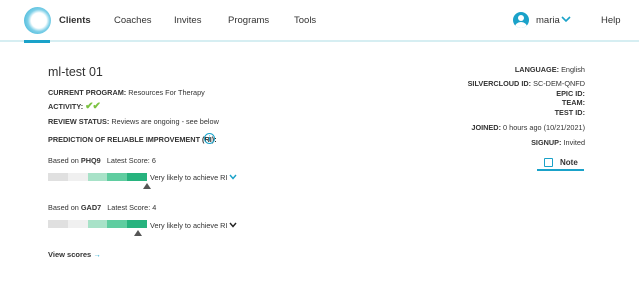 The width and height of the screenshot is (639, 295). I want to click on epic-id-label: EPIC ID:, so click(570, 93).